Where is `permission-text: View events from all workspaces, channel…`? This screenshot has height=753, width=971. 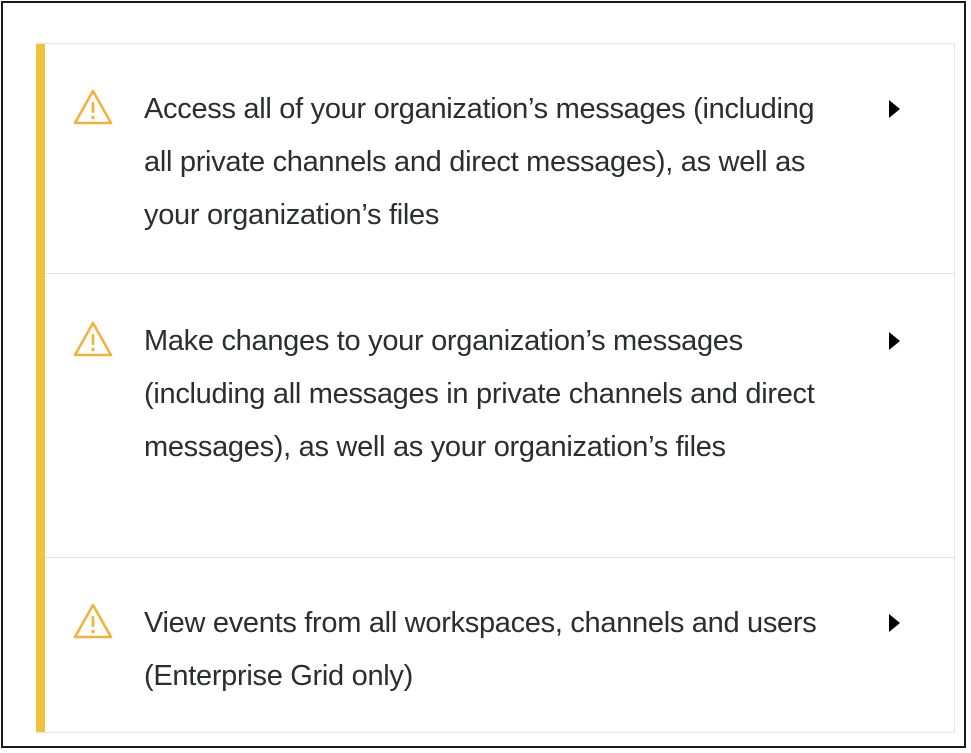
permission-text: View events from all workspaces, channel… is located at coordinates (480, 649).